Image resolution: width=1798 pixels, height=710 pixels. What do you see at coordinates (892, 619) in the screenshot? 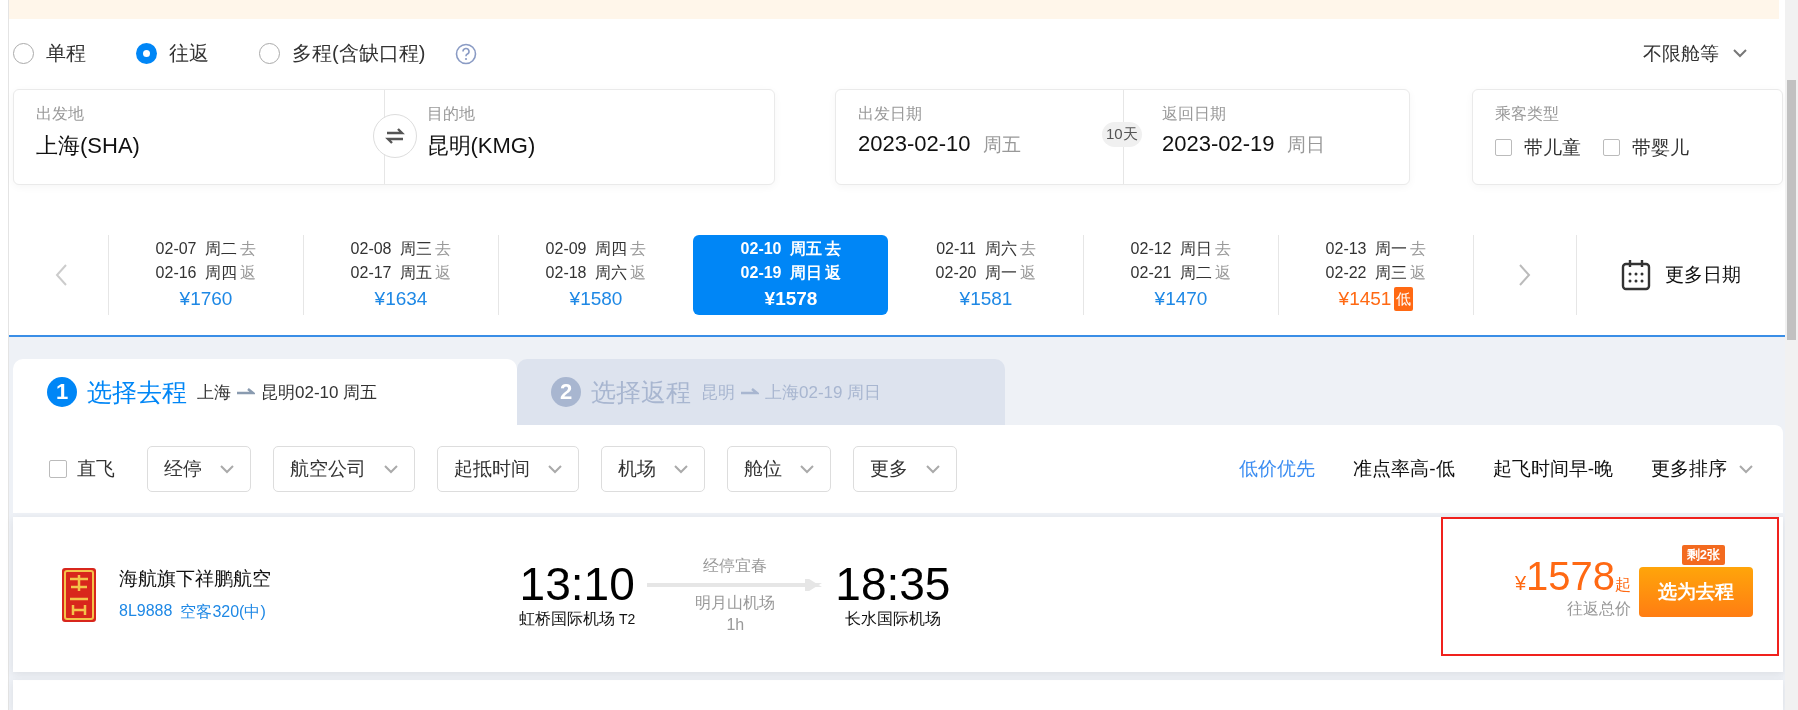
I see `arrival-airport: 长水国际机场` at bounding box center [892, 619].